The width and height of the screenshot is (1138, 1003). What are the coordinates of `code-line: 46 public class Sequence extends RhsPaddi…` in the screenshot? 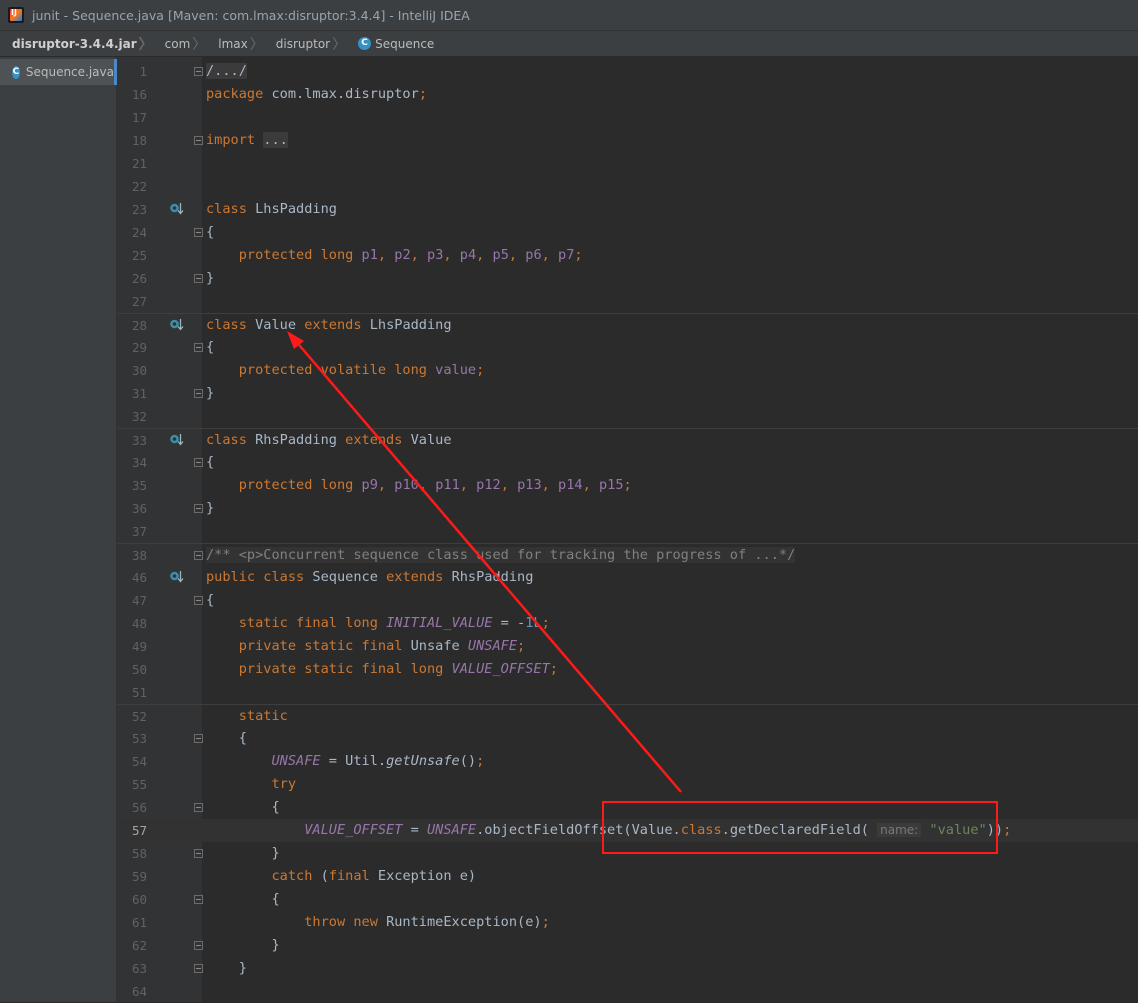 It's located at (627, 577).